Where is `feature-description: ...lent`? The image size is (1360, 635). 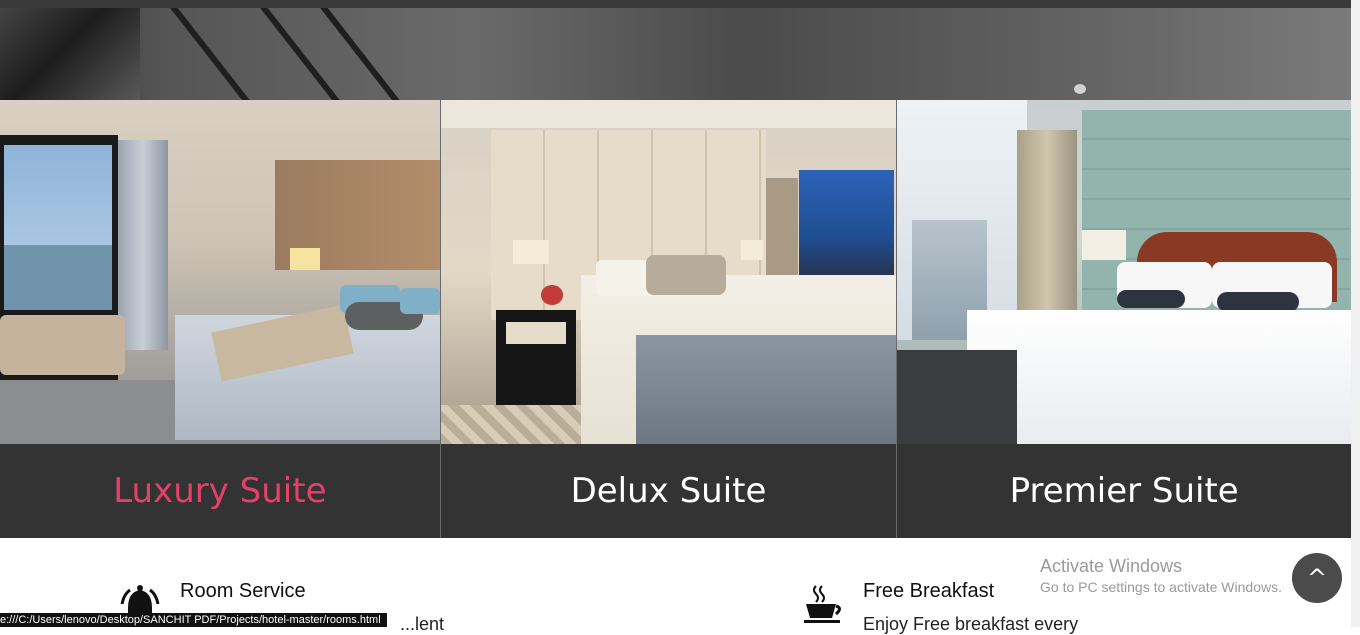
feature-description: ...lent is located at coordinates (422, 624).